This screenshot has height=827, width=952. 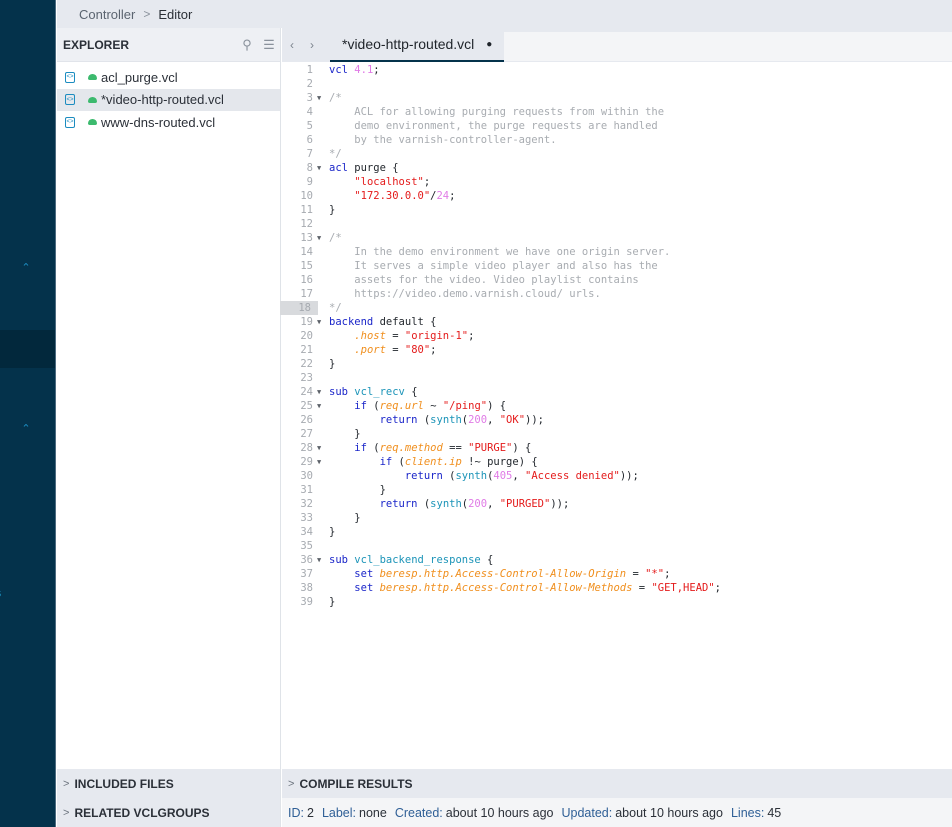 What do you see at coordinates (0, 592) in the screenshot?
I see `nav-item-label: s` at bounding box center [0, 592].